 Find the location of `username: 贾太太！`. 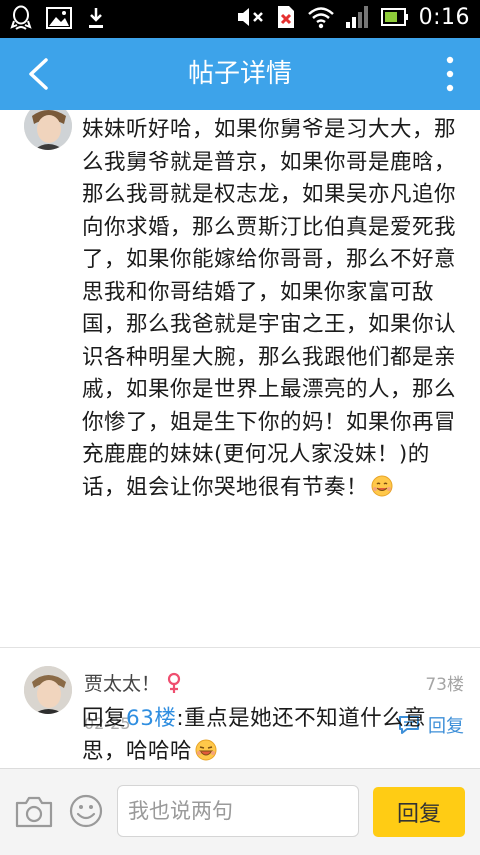

username: 贾太太！ is located at coordinates (133, 682).